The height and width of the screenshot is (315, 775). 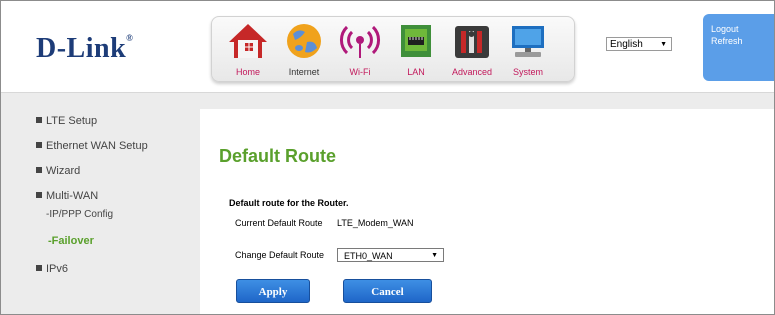 What do you see at coordinates (279, 223) in the screenshot?
I see `current-route-label: Current Default Route` at bounding box center [279, 223].